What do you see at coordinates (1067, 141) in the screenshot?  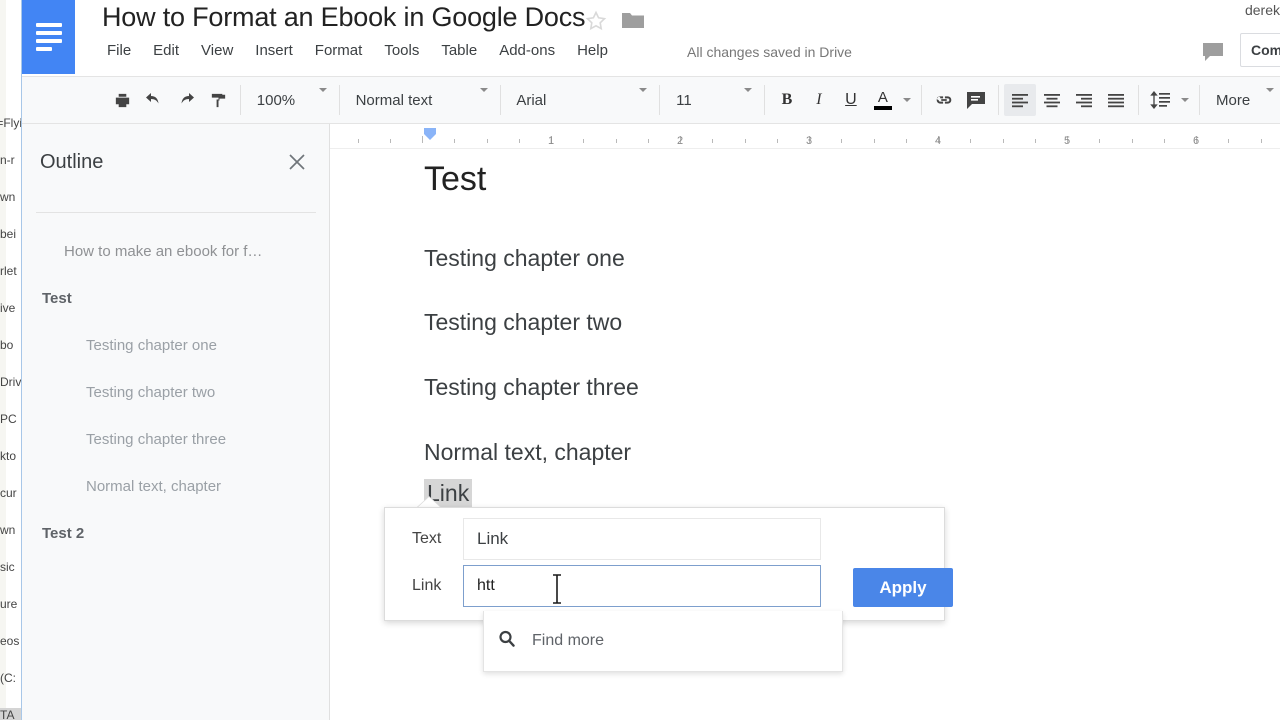 I see `ruler-number: 5` at bounding box center [1067, 141].